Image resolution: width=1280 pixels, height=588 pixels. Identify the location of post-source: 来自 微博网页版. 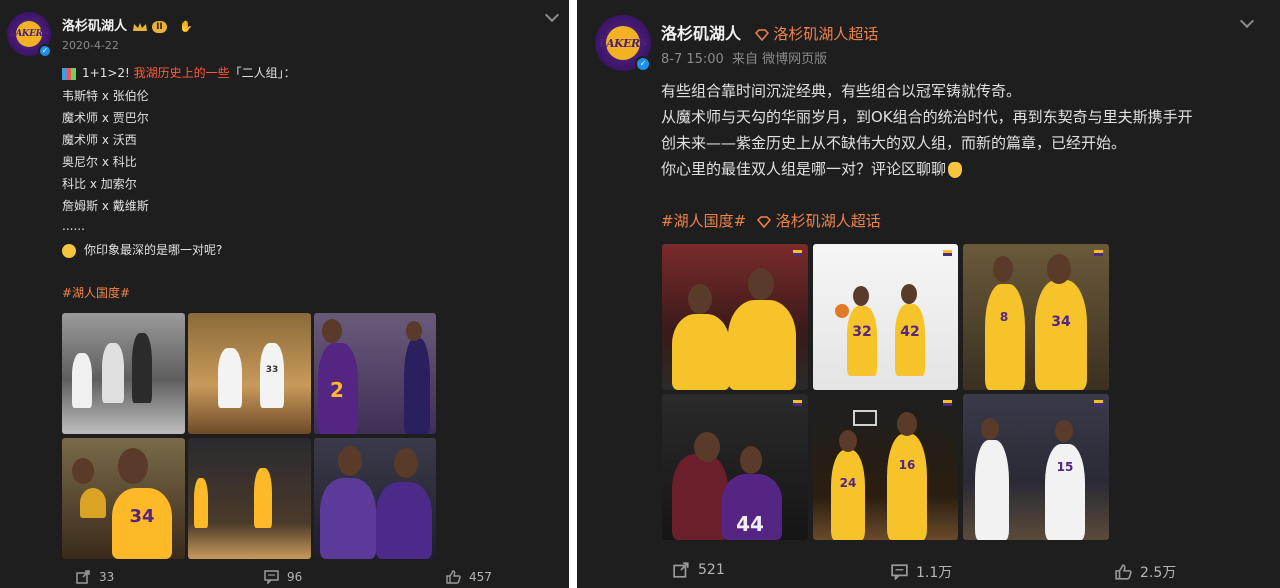
(779, 59).